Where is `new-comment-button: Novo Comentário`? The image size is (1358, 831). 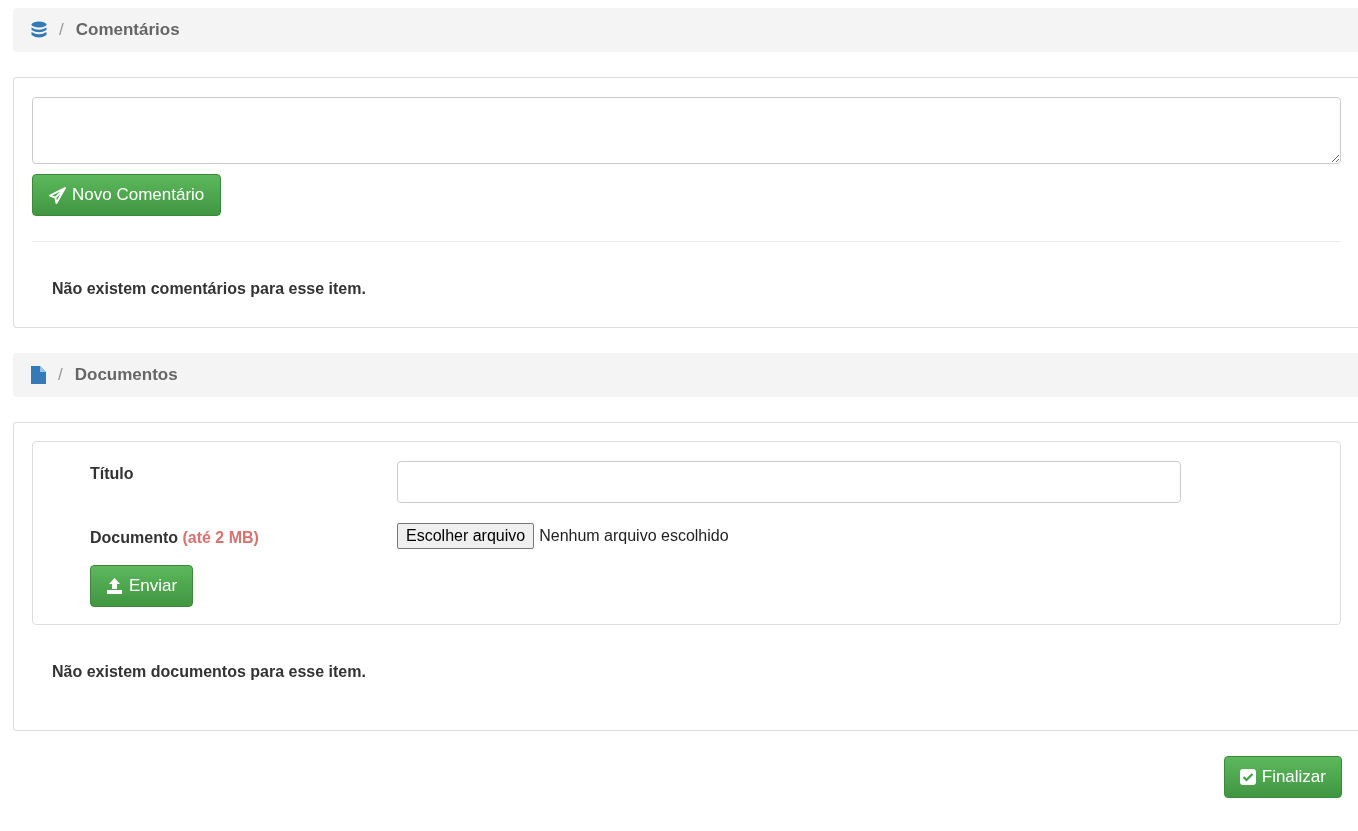 new-comment-button: Novo Comentário is located at coordinates (127, 195).